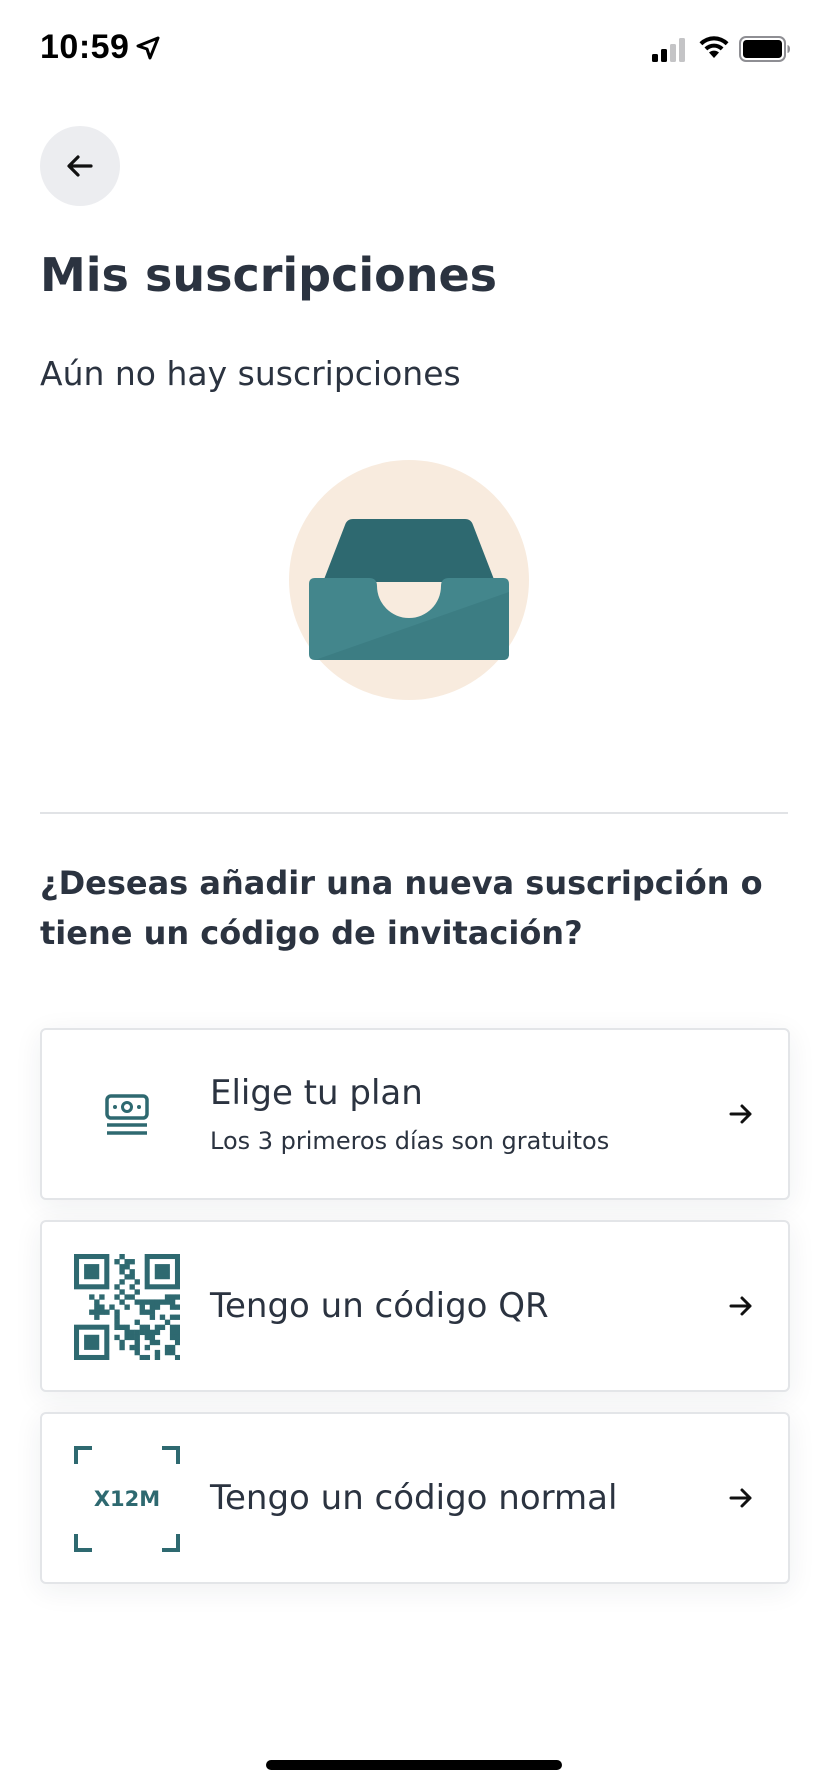 This screenshot has height=1792, width=828. What do you see at coordinates (316, 1093) in the screenshot?
I see `choose-plan-title: Elige tu plan` at bounding box center [316, 1093].